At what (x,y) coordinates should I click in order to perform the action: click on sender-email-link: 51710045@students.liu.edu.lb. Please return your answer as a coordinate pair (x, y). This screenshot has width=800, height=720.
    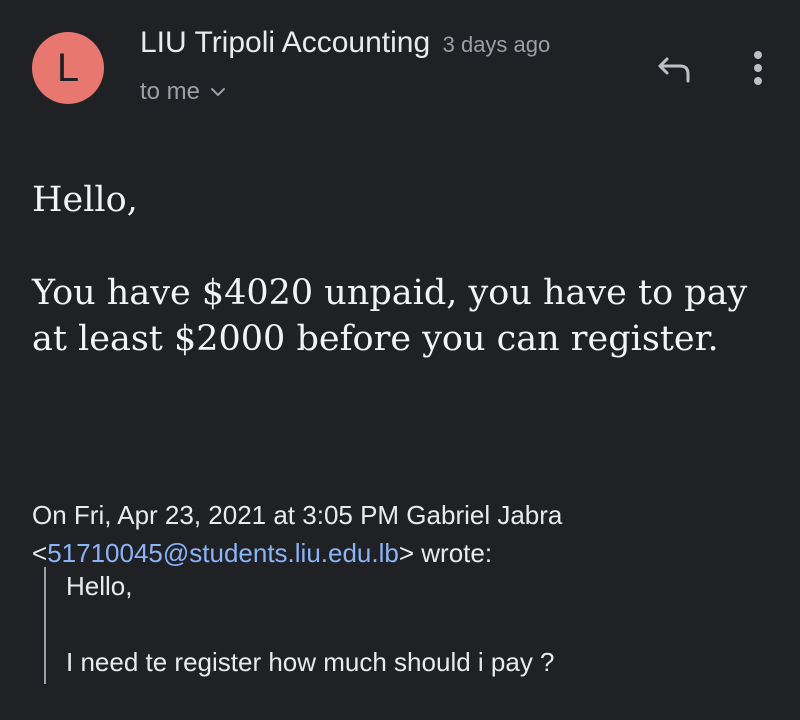
    Looking at the image, I should click on (223, 553).